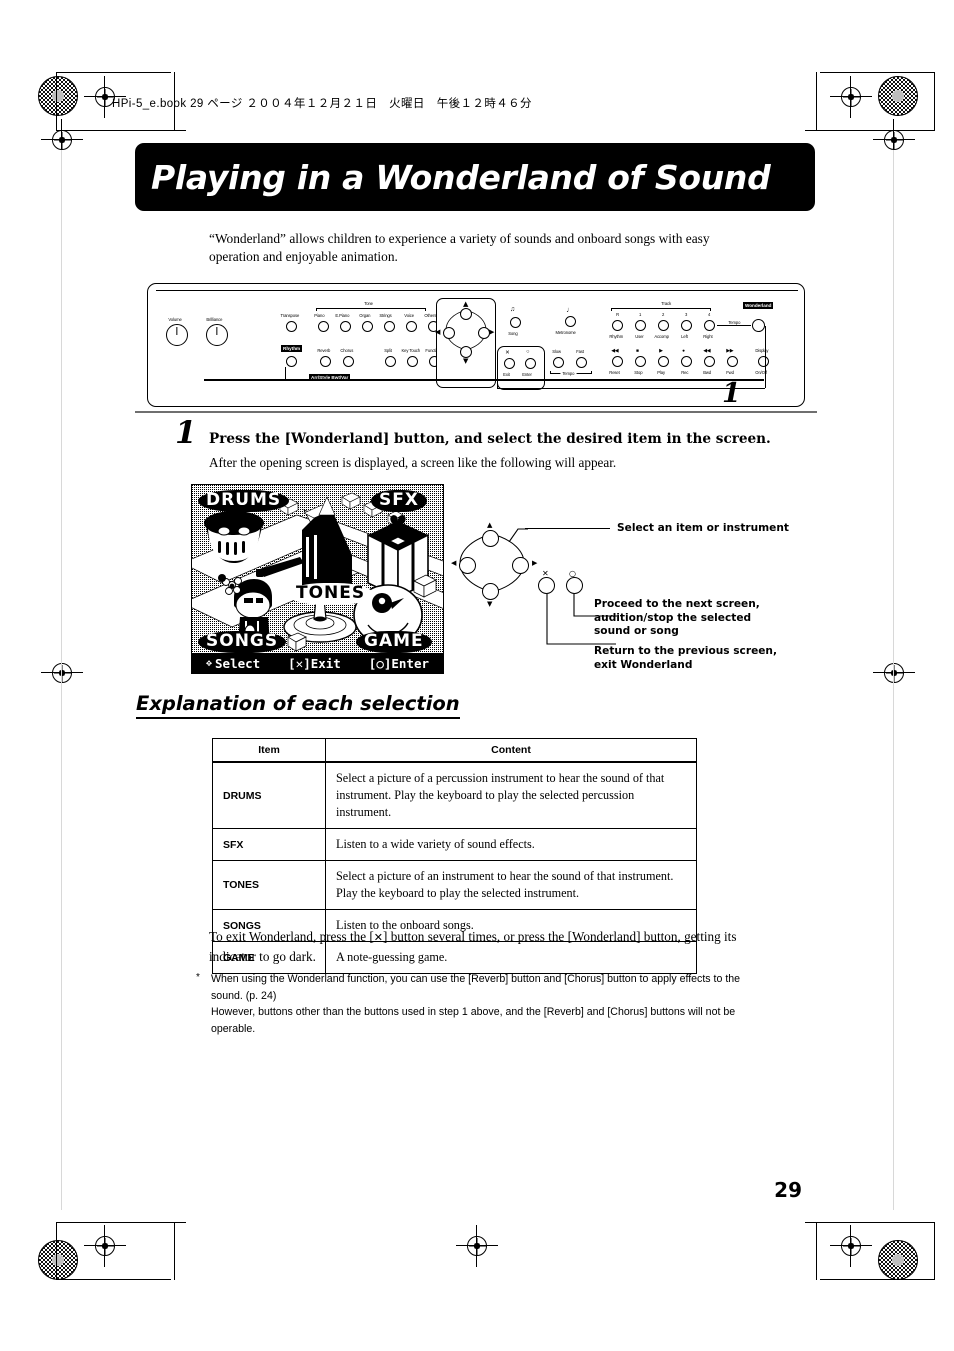 Image resolution: width=954 pixels, height=1351 pixels. I want to click on panel-label-wonderland: Wonderland, so click(758, 305).